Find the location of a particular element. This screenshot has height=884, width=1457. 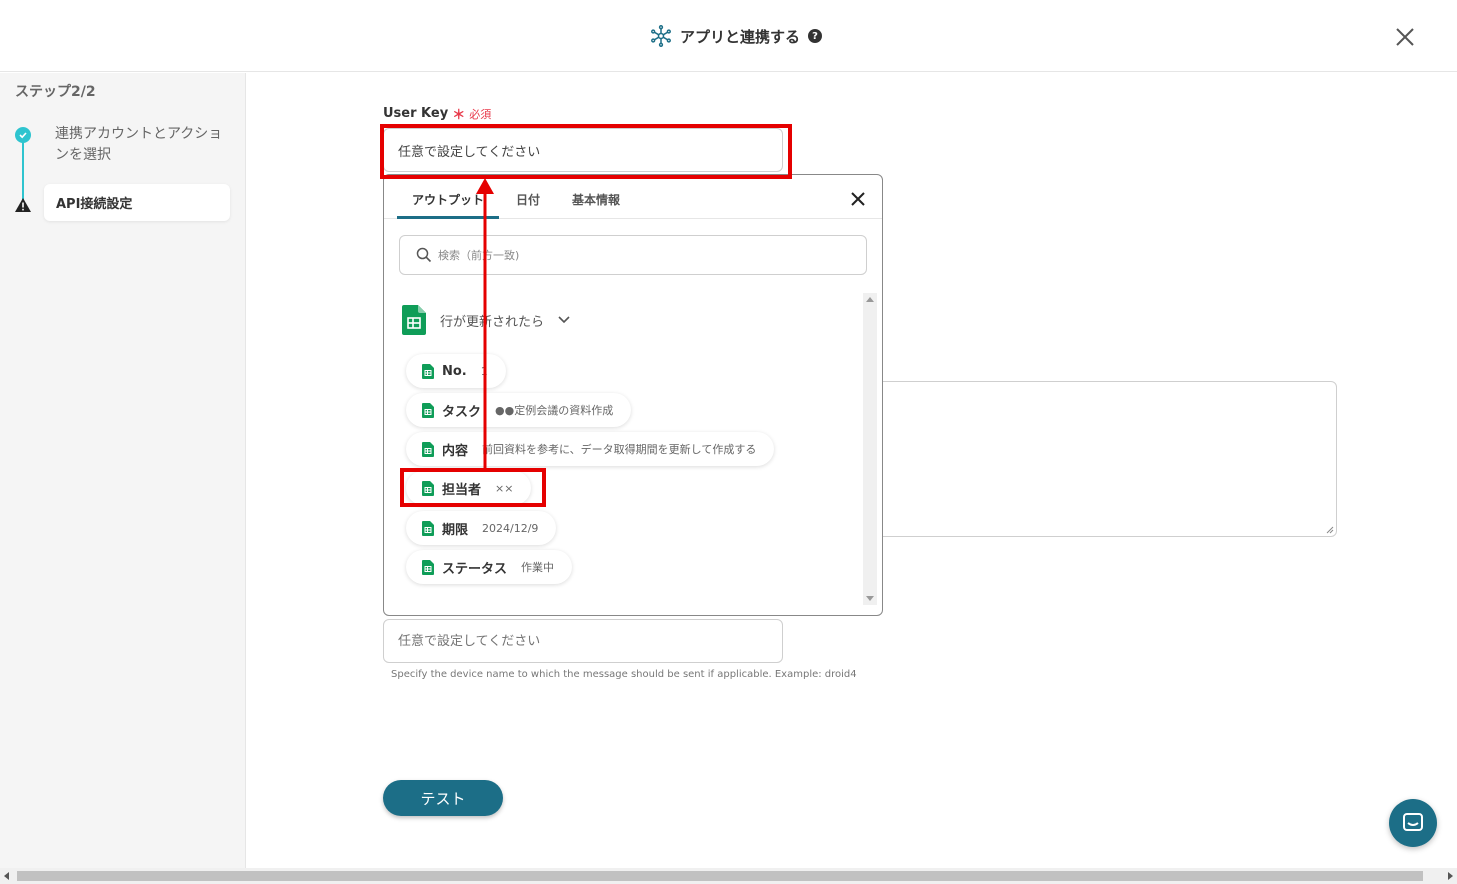

output-item-value: 前回資料を参考に、データ取得期間を更新して作成する is located at coordinates (619, 449).